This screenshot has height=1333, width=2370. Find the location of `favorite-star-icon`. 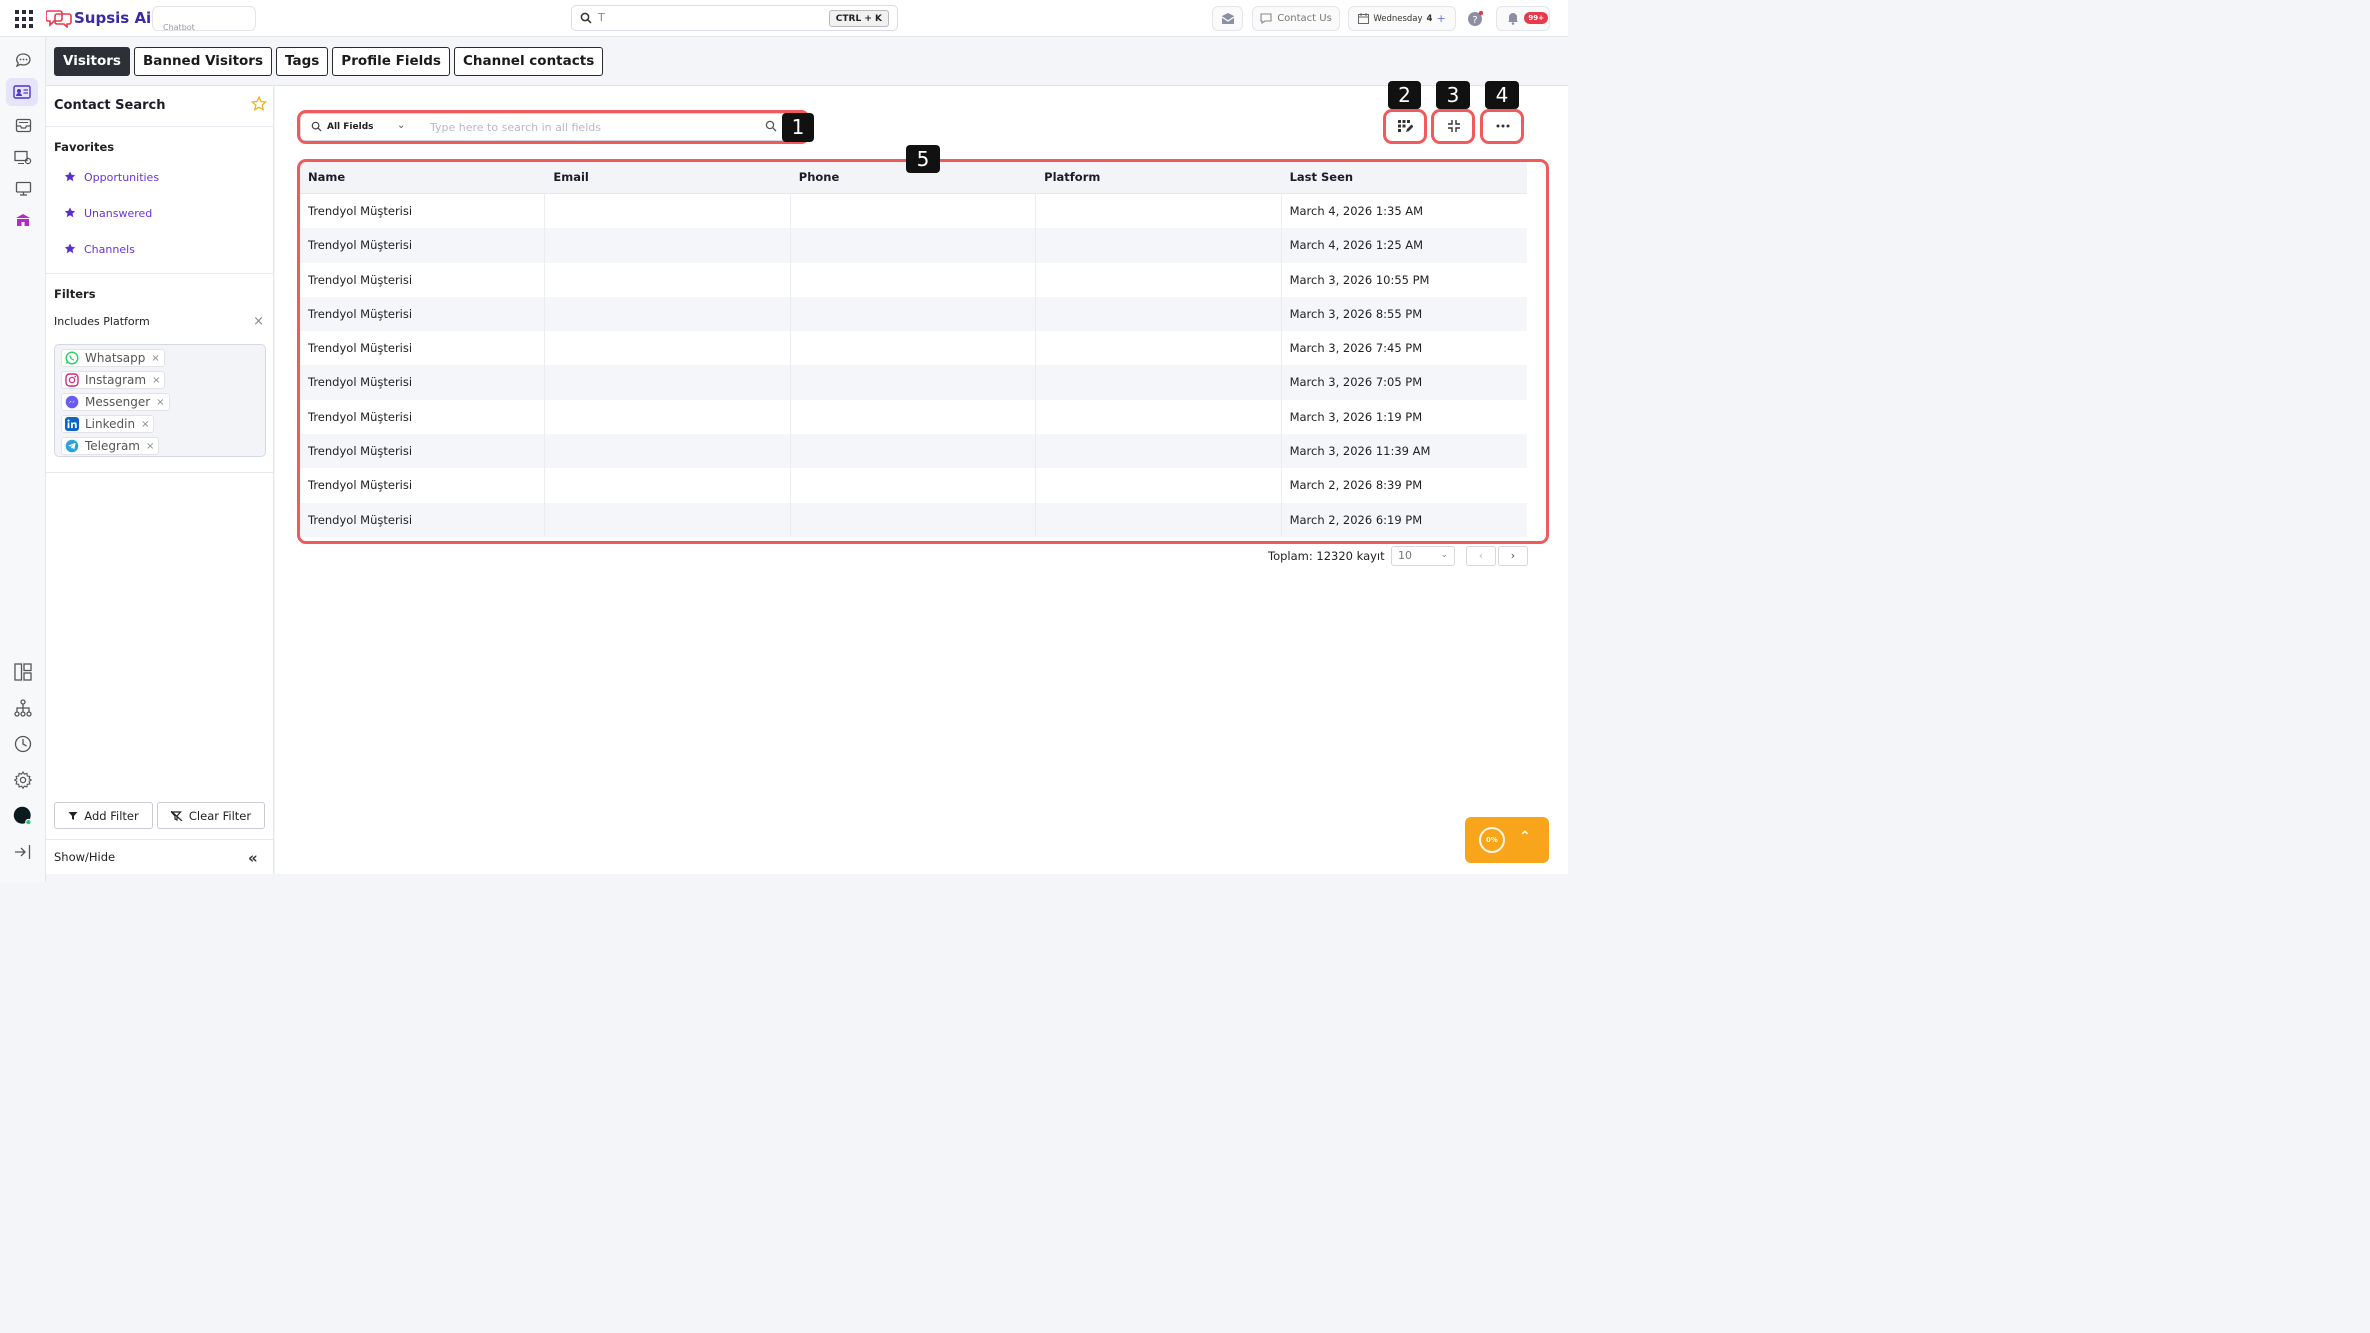

favorite-star-icon is located at coordinates (259, 104).